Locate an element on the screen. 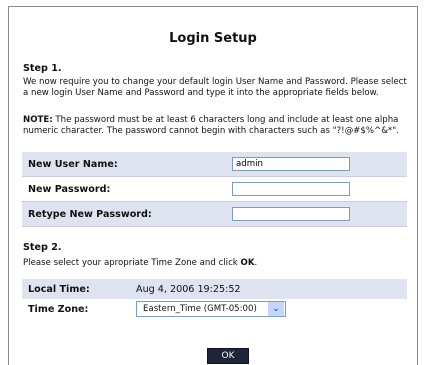 This screenshot has width=428, height=365. password-cell is located at coordinates (316, 189).